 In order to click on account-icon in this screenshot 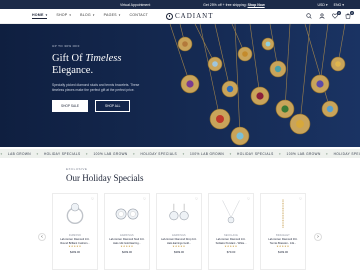, I will do `click(322, 16)`.